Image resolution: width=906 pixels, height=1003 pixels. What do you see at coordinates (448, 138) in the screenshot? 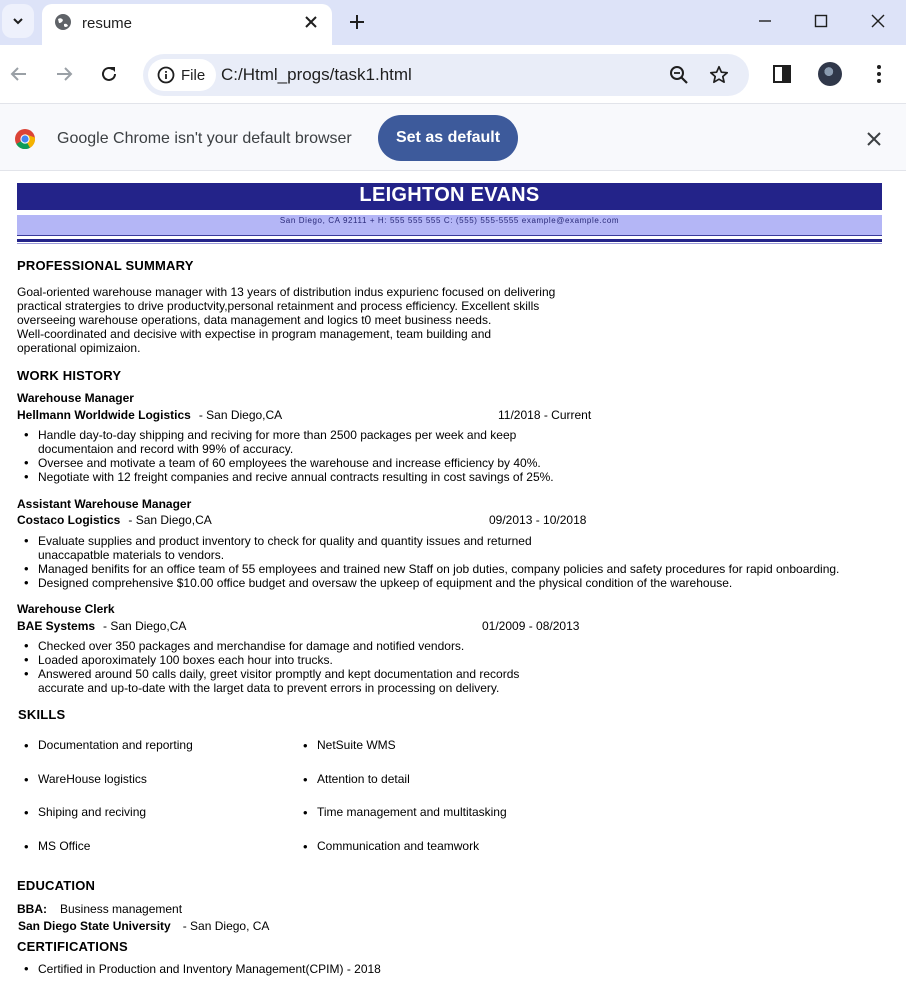
I see `set-as-default-button: Set as default` at bounding box center [448, 138].